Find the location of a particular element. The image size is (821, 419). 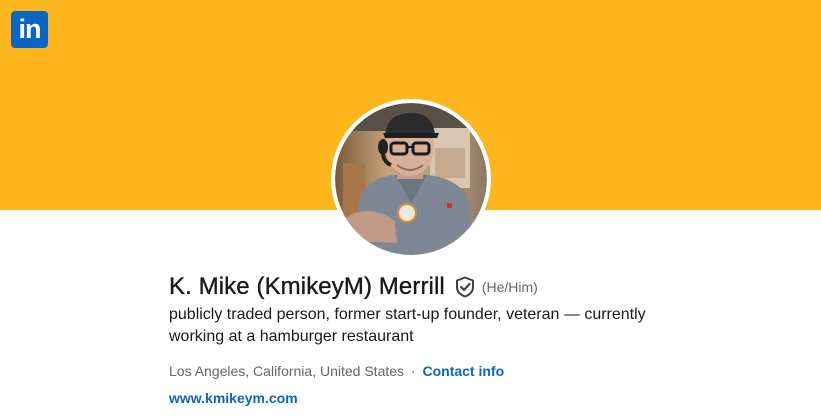

location-text: Los Angeles, California, United States is located at coordinates (287, 371).